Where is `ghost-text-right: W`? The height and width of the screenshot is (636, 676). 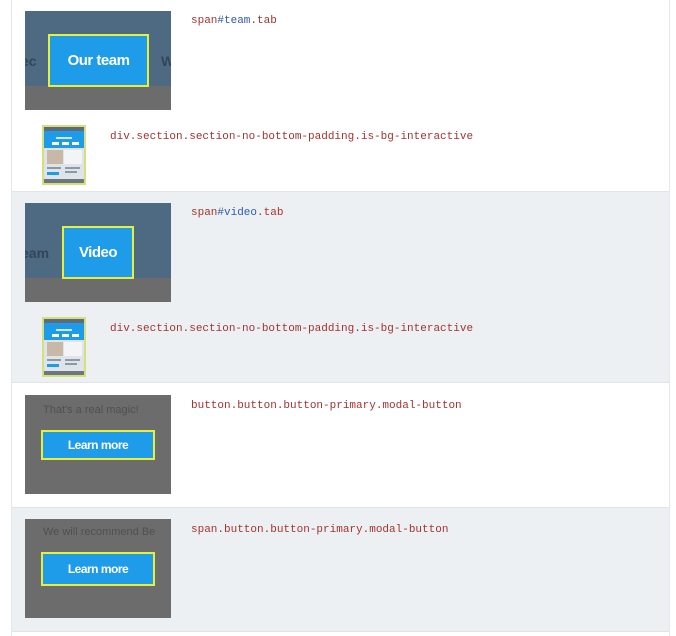
ghost-text-right: W is located at coordinates (166, 61).